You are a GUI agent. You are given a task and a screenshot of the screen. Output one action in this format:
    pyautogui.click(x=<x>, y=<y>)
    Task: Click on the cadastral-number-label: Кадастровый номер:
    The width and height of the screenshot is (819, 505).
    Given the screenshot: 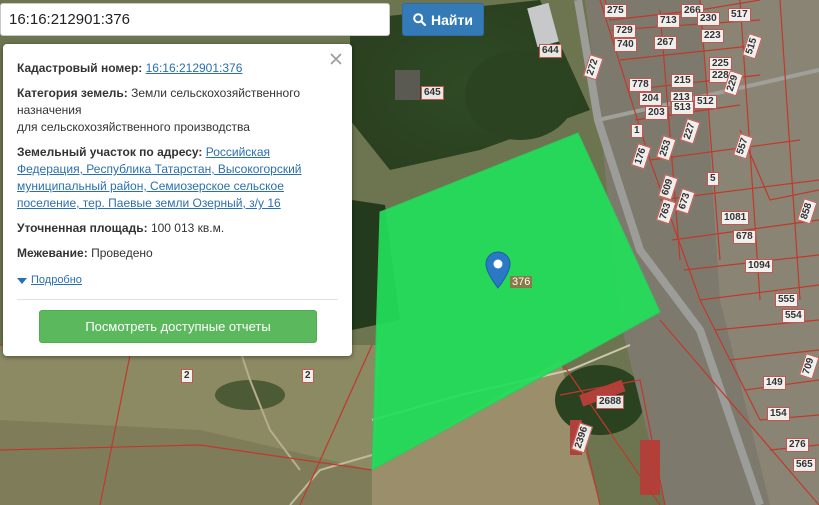 What is the action you would take?
    pyautogui.click(x=80, y=68)
    